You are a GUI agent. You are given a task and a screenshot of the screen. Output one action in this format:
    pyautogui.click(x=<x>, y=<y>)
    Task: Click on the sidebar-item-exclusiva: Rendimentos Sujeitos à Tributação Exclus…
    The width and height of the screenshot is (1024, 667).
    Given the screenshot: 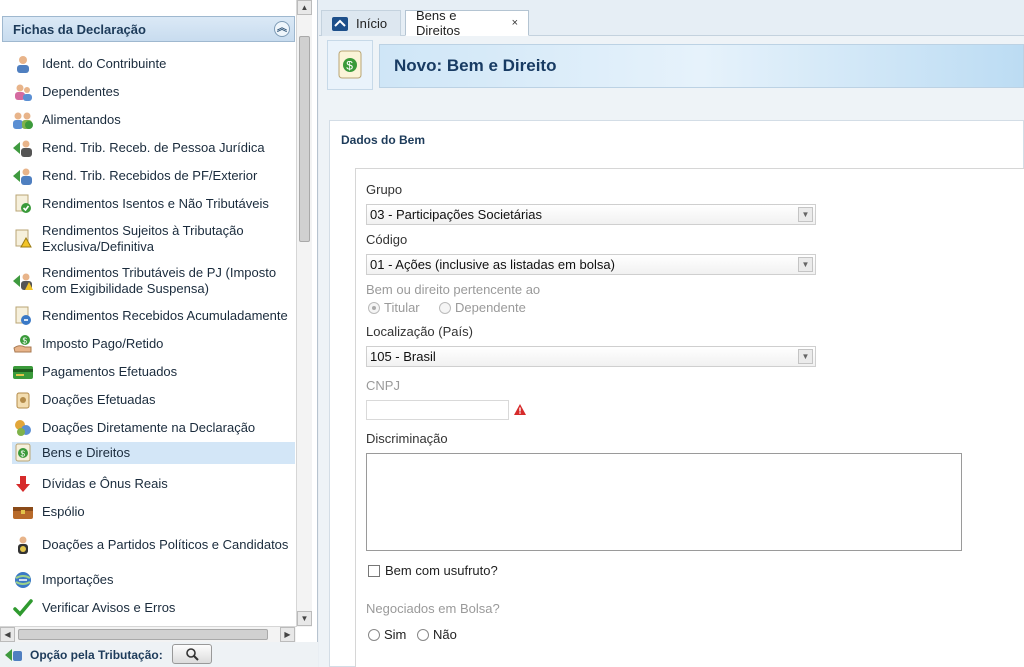 What is the action you would take?
    pyautogui.click(x=153, y=239)
    